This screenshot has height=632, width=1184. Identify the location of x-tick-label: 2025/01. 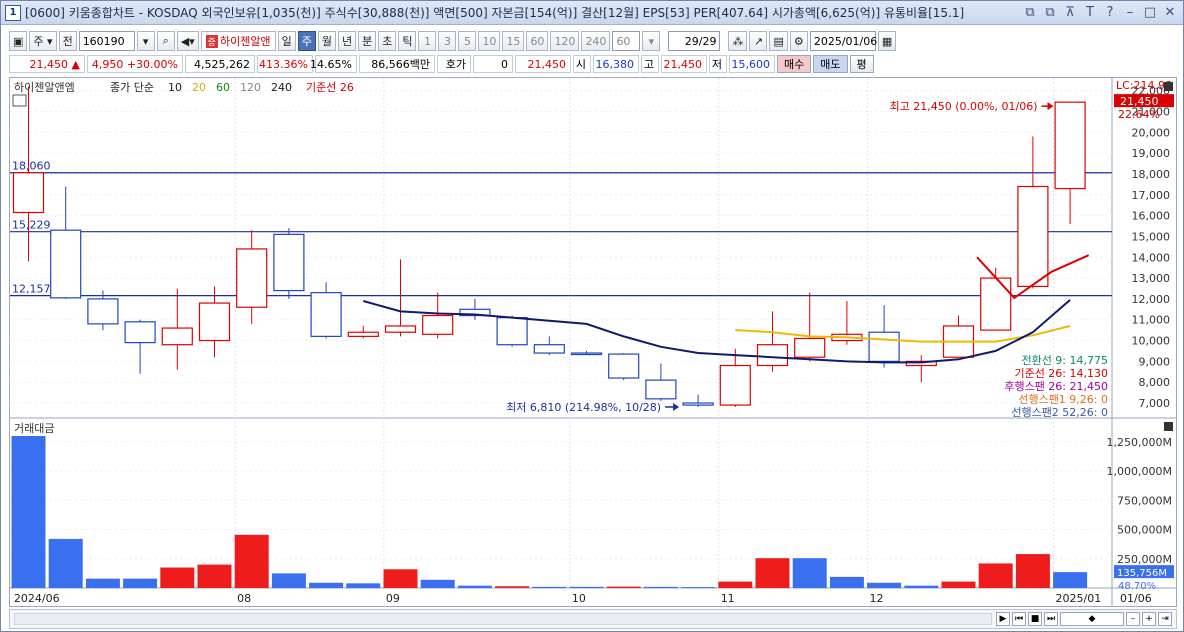
(1079, 598).